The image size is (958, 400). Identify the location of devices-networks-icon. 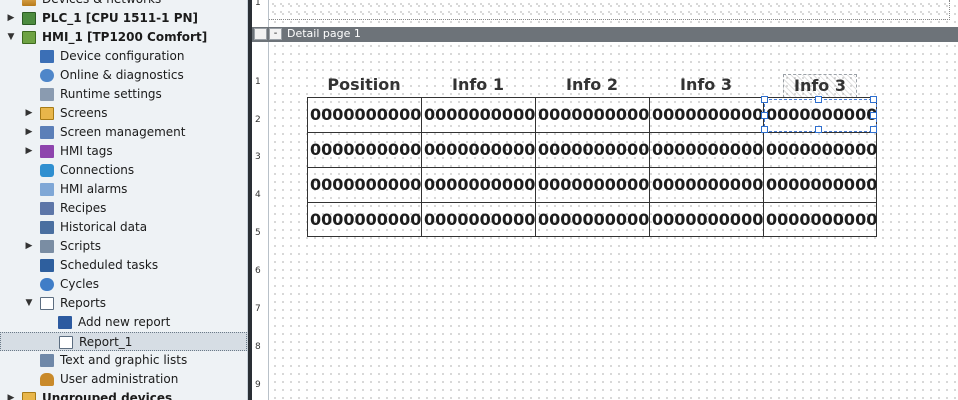
(29, 3).